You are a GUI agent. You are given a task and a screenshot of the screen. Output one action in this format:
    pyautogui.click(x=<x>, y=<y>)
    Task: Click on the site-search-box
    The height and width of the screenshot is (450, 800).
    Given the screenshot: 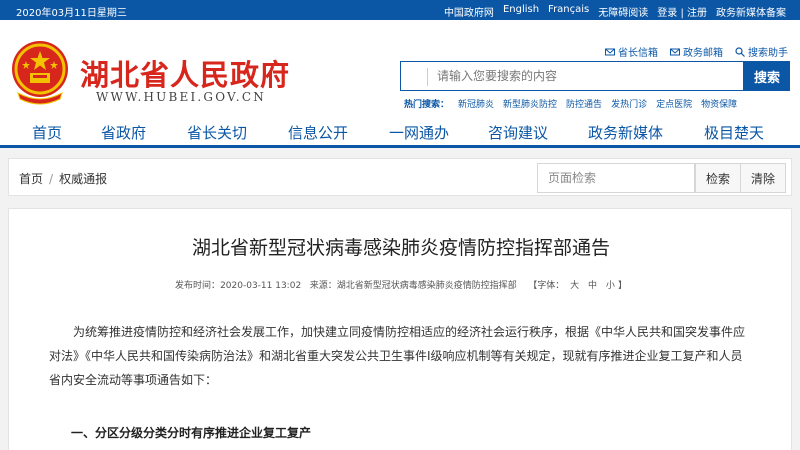 What is the action you would take?
    pyautogui.click(x=572, y=76)
    